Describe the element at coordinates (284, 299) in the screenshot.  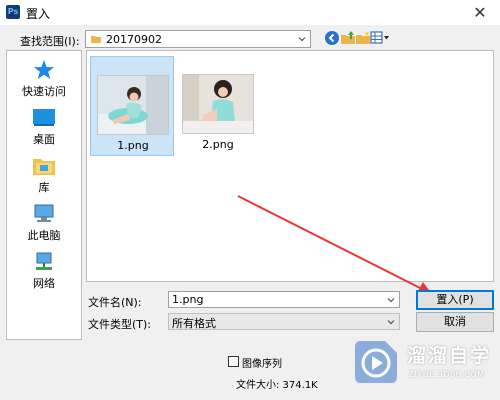
I see `filename-input: 1.png` at that location.